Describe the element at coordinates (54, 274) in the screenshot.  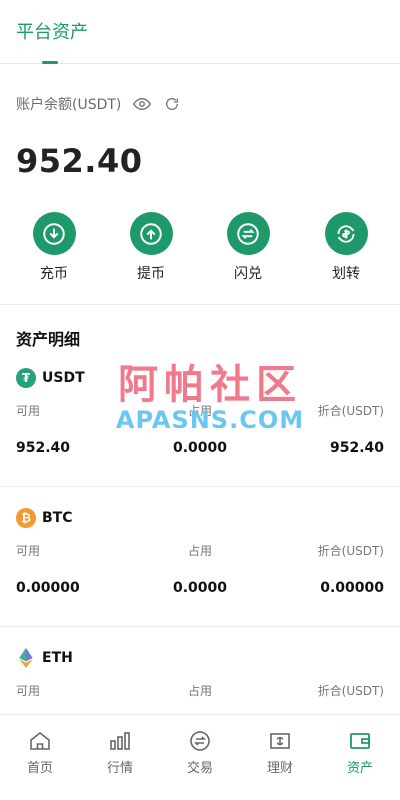
I see `deposit-label: 充币` at that location.